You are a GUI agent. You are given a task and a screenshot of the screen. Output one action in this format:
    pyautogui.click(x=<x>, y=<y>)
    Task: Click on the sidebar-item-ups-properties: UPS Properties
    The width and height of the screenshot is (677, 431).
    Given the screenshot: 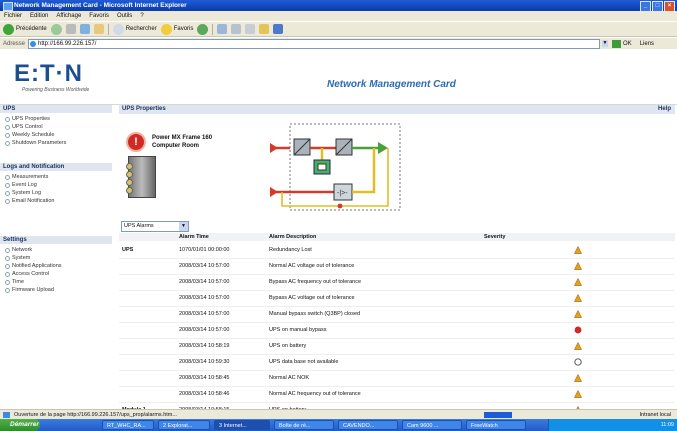 What is the action you would take?
    pyautogui.click(x=27, y=119)
    